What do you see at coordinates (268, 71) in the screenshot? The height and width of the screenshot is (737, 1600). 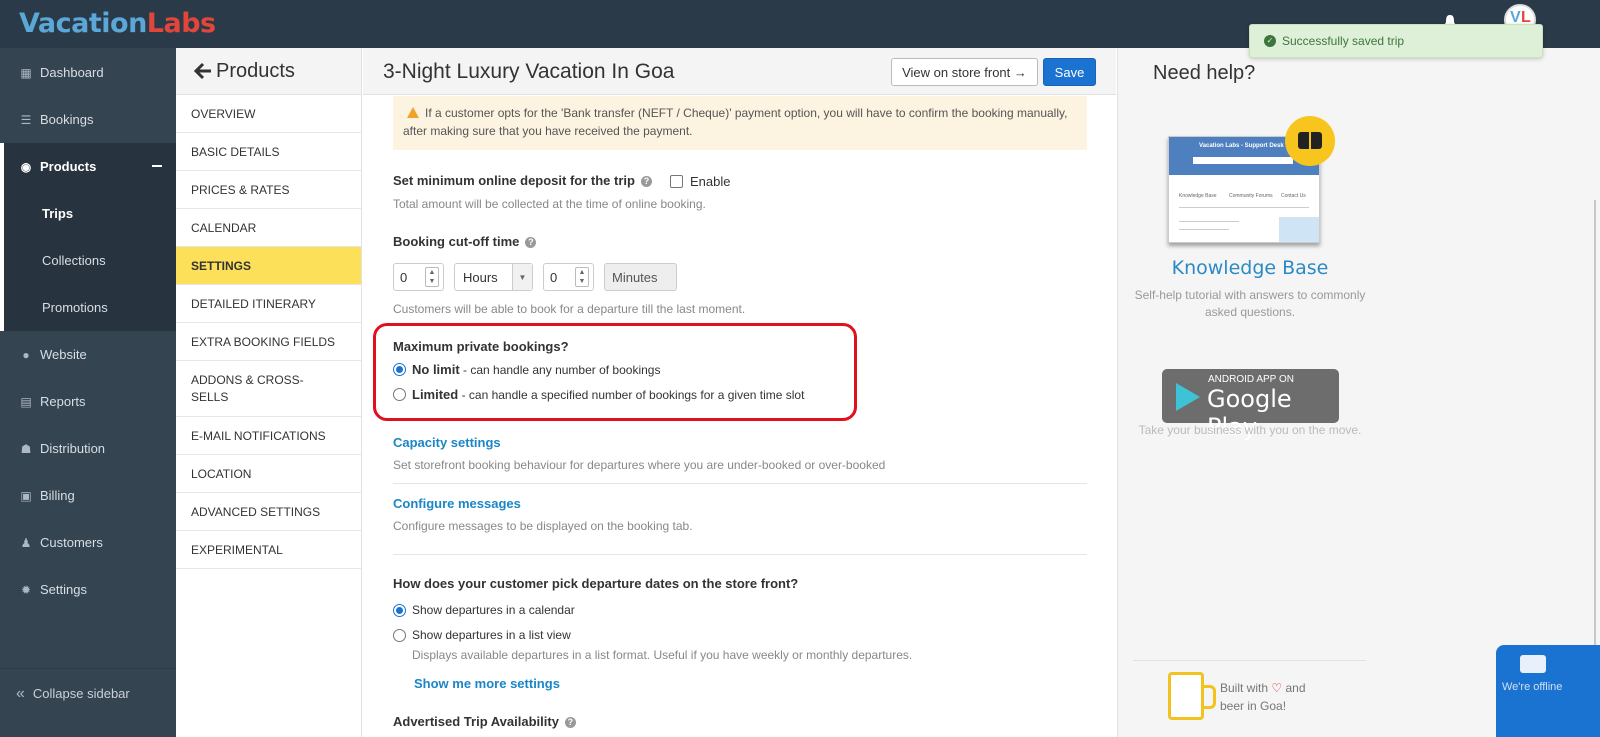 I see `back-to-products: Products` at bounding box center [268, 71].